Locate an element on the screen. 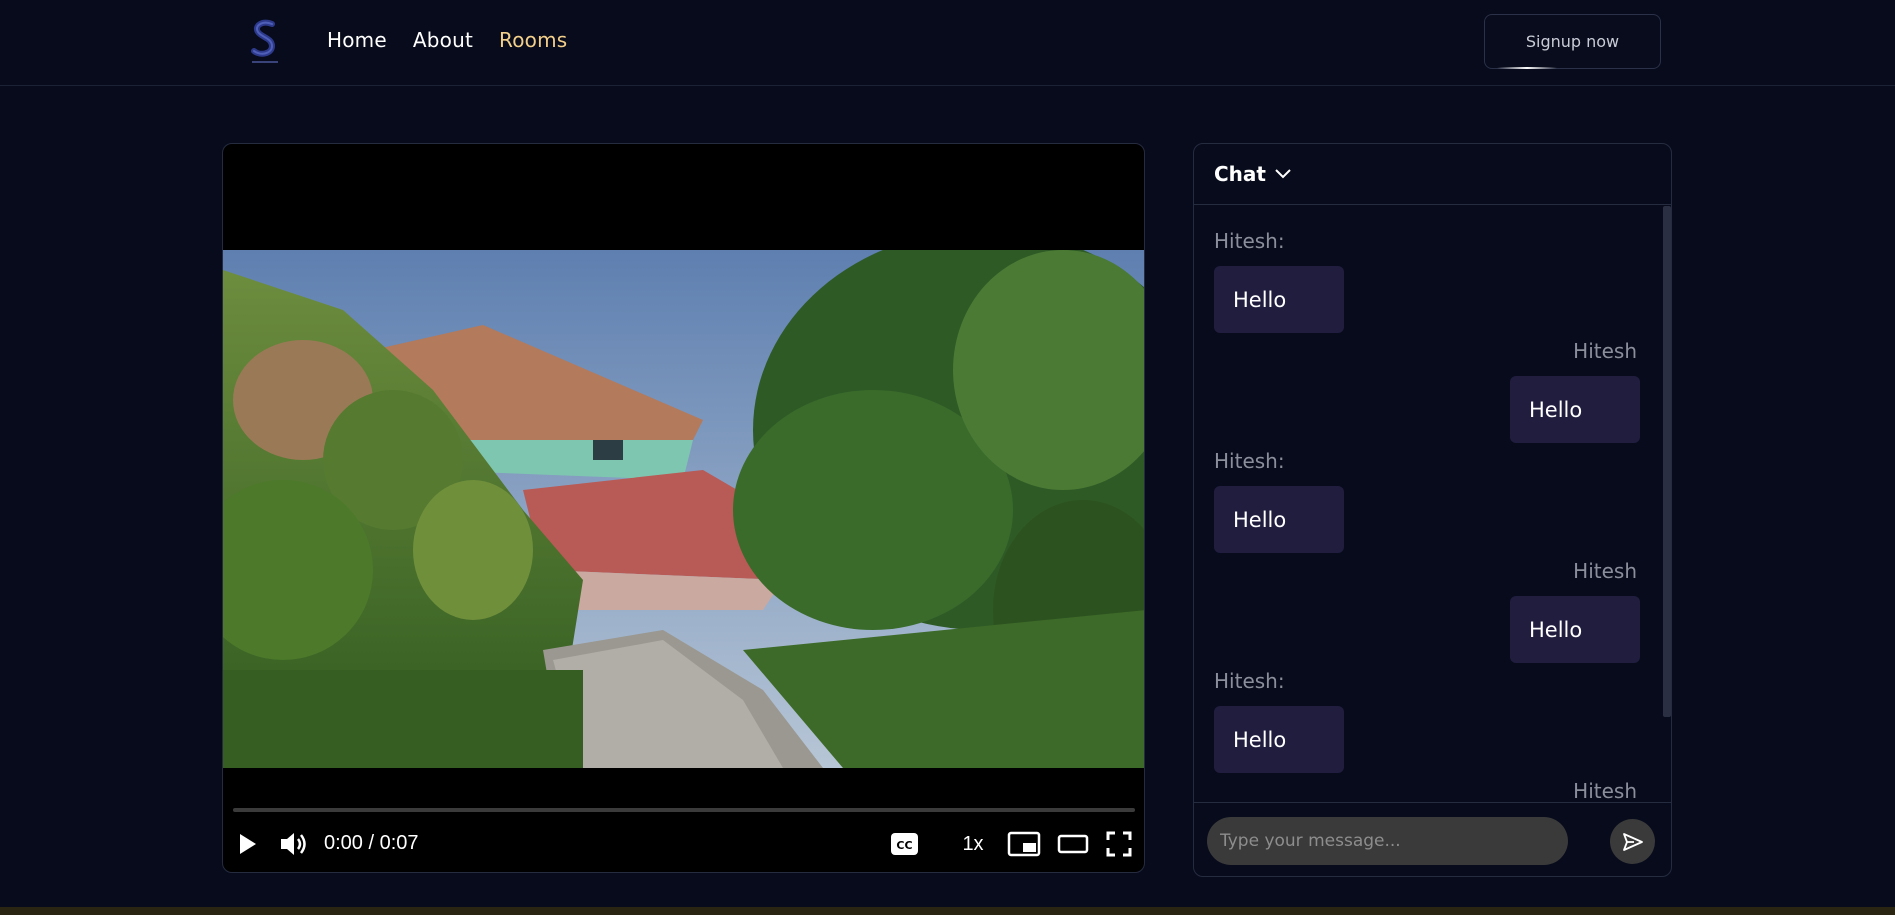 The height and width of the screenshot is (915, 1895). playback-speed-button: 1x is located at coordinates (973, 844).